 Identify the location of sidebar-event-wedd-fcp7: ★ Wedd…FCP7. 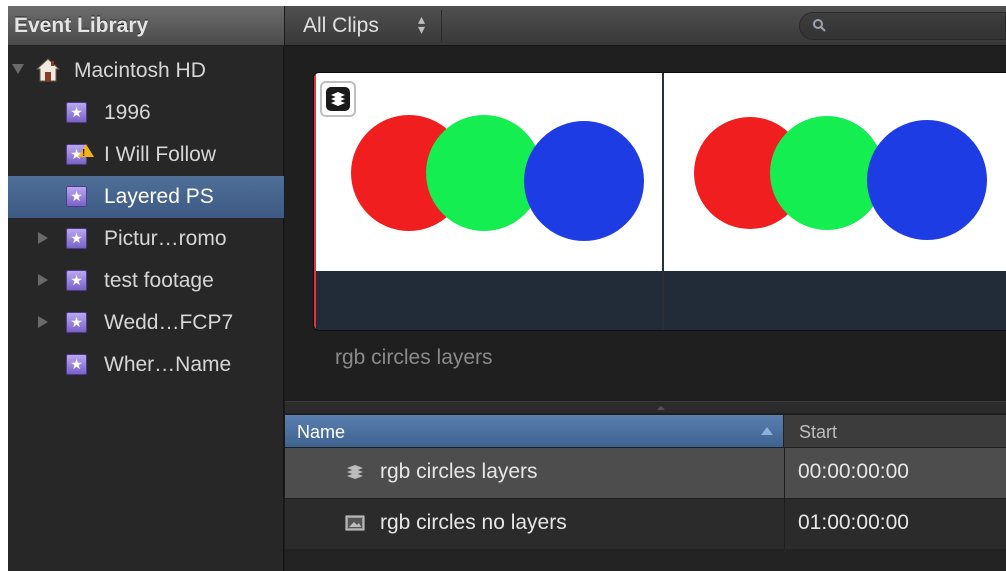
(146, 323).